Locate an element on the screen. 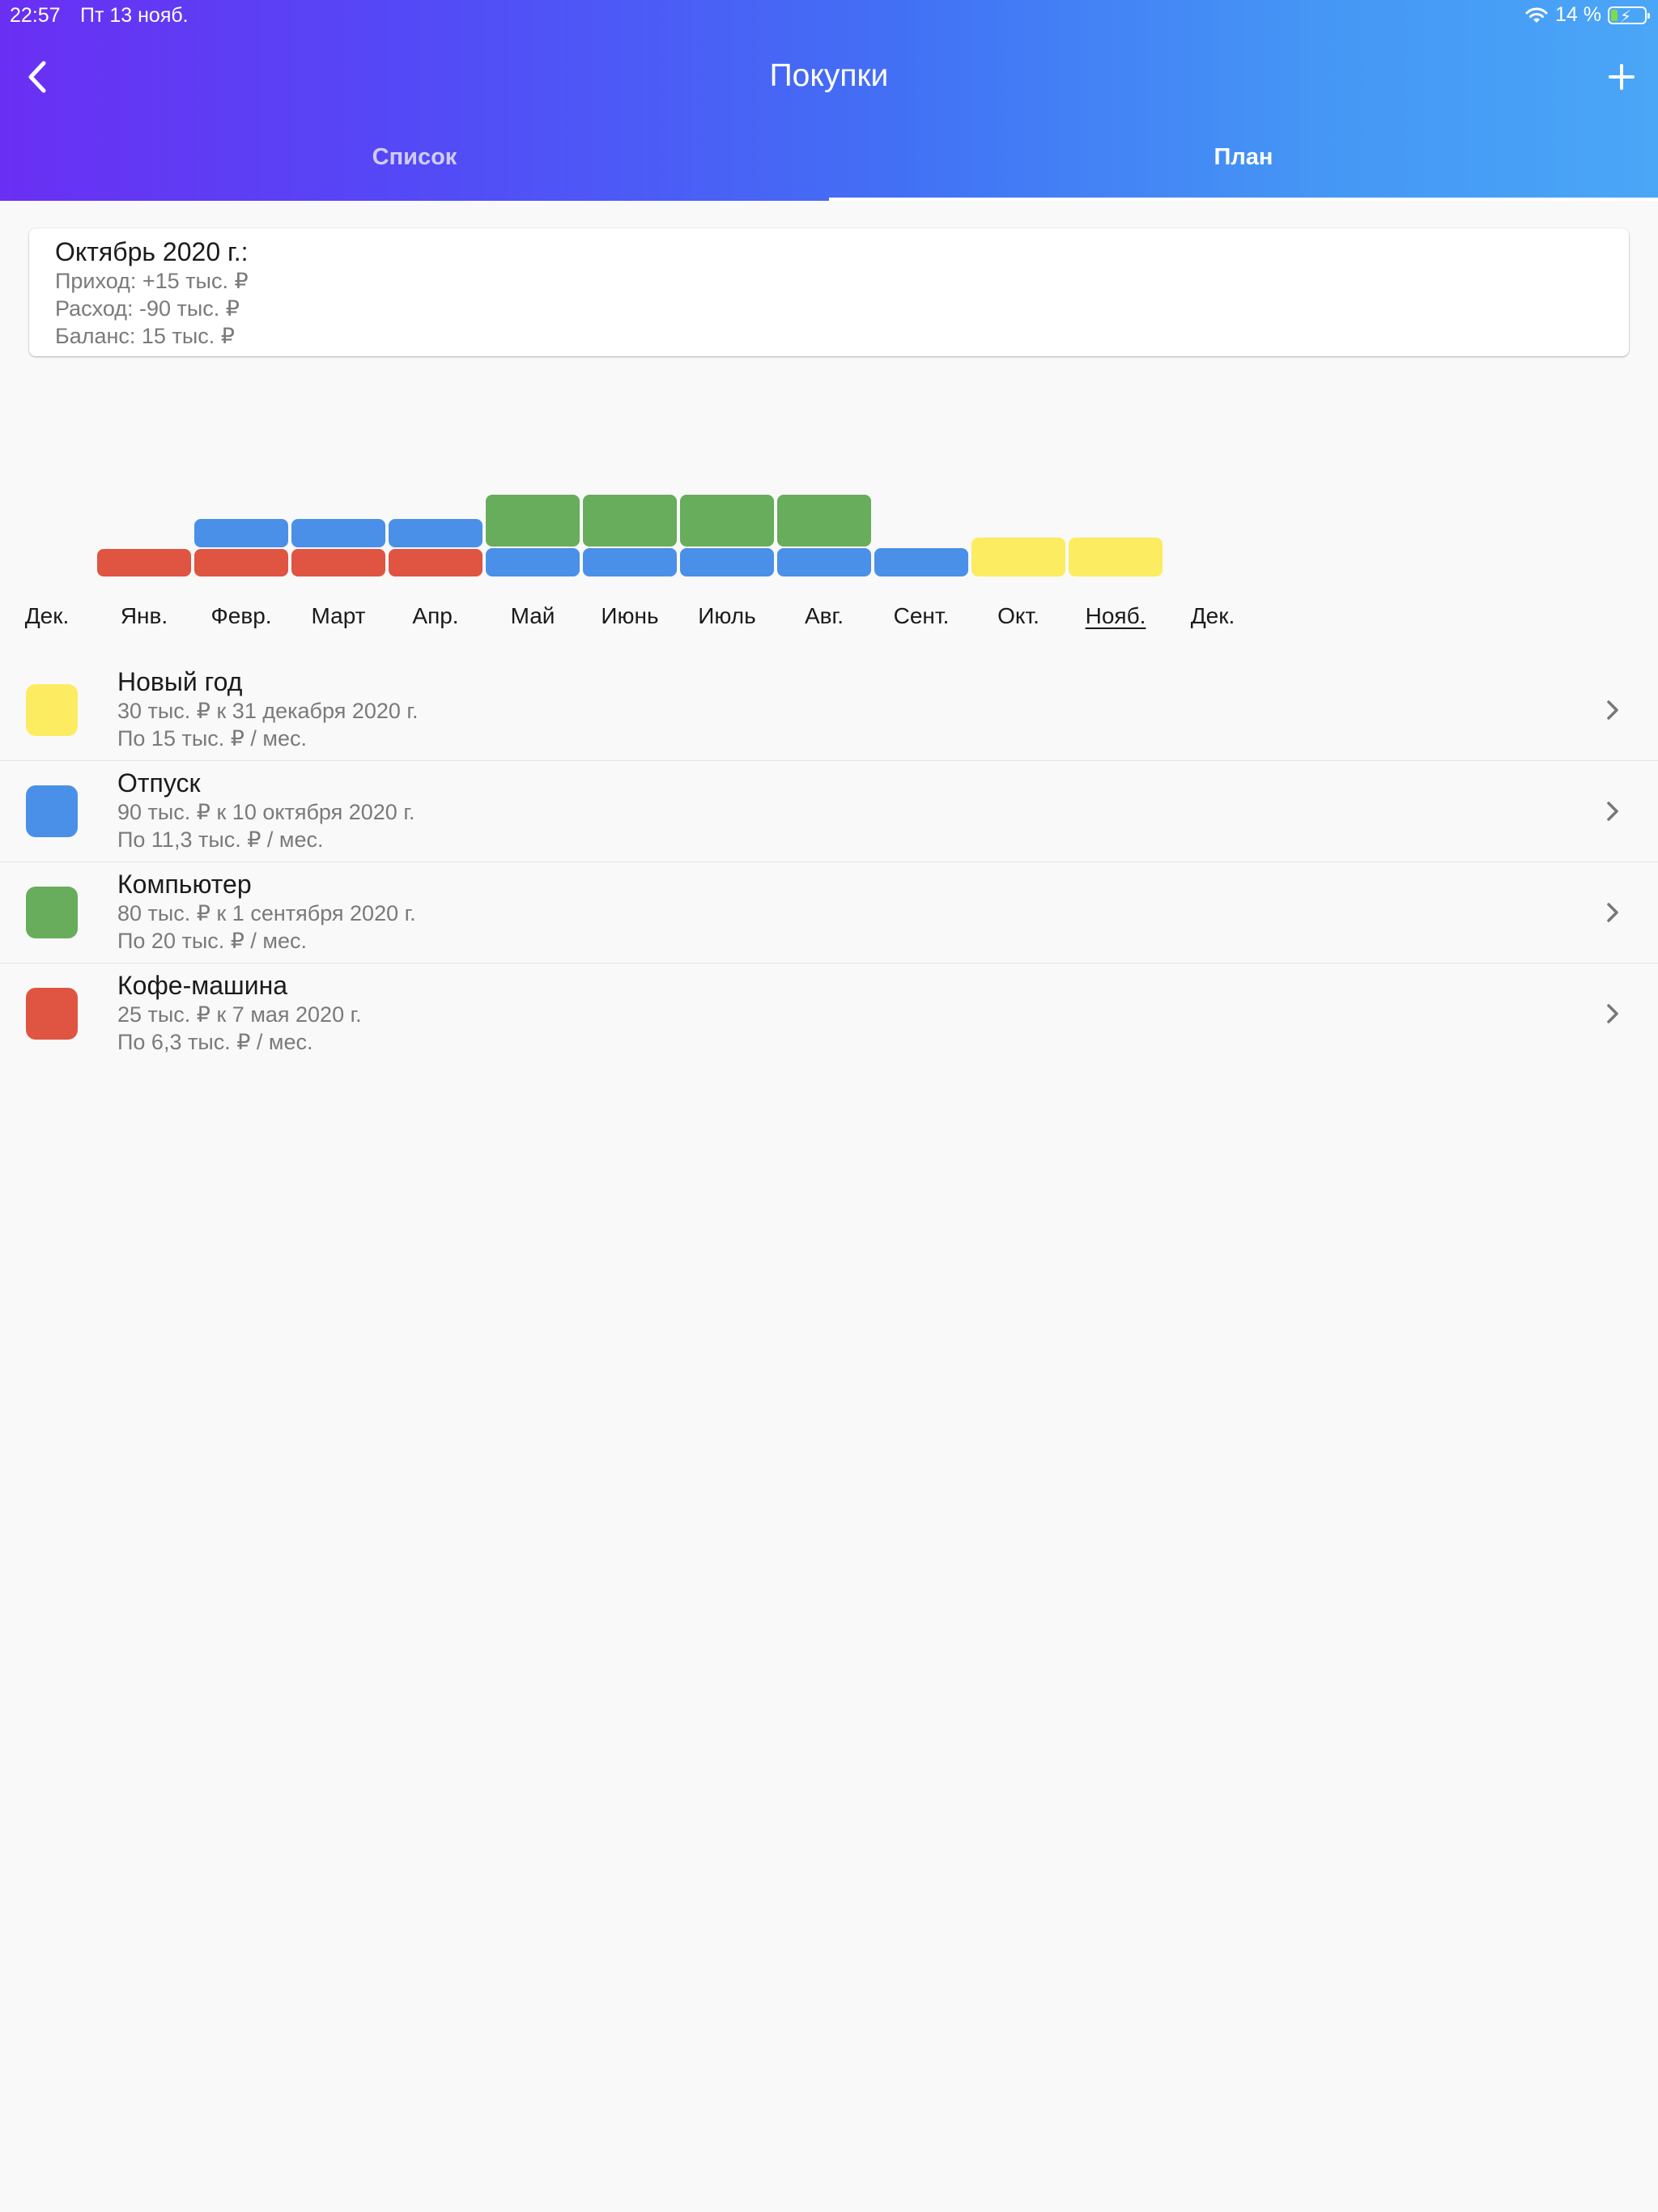  add-icon is located at coordinates (1621, 77).